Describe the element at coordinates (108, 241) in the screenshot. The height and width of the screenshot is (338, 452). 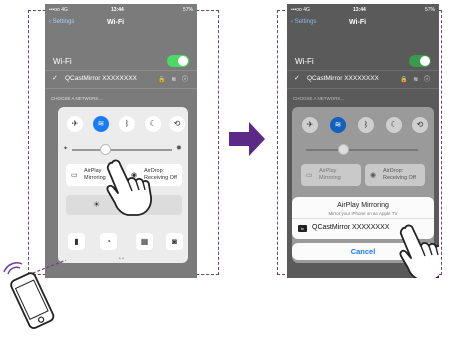
I see `timer-icon: ◔` at that location.